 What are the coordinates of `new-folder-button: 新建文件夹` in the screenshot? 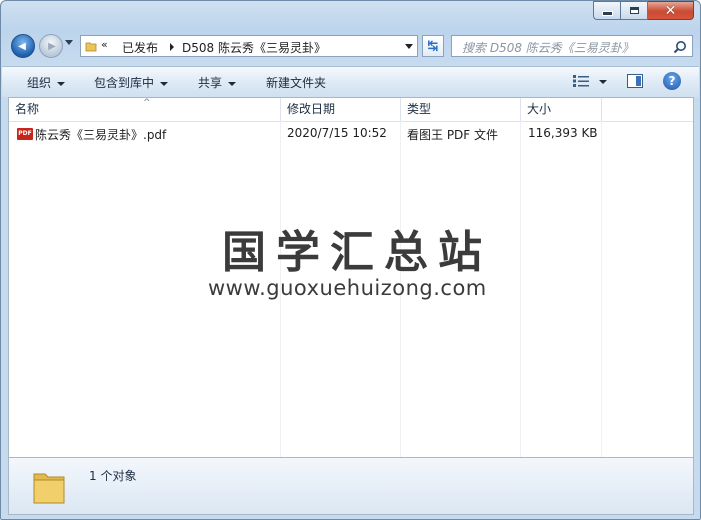 It's located at (296, 82).